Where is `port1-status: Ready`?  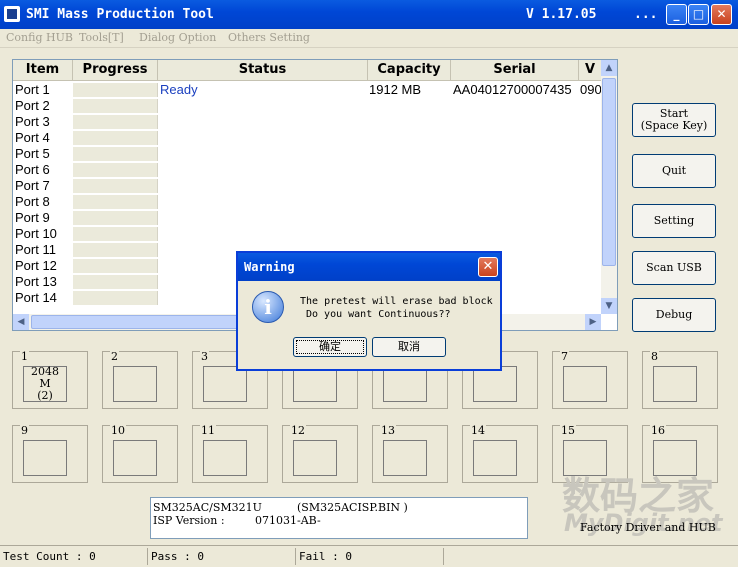 port1-status: Ready is located at coordinates (179, 89).